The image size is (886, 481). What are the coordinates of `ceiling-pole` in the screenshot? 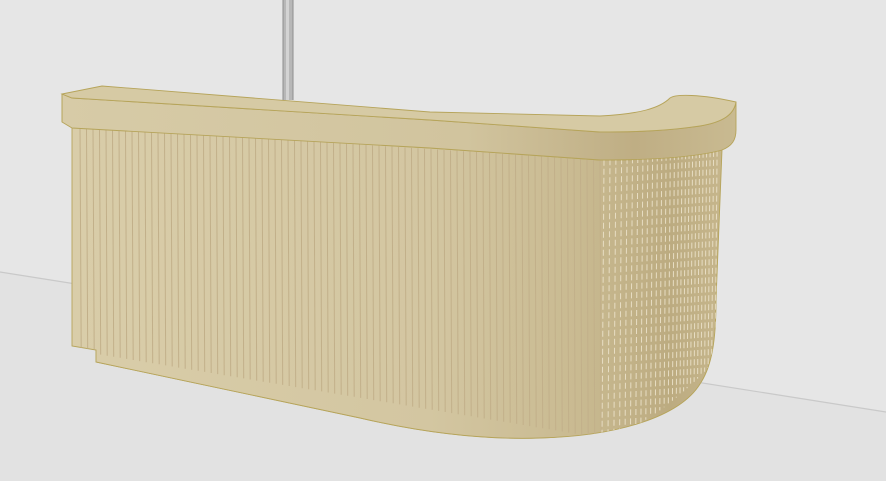 It's located at (288, 50).